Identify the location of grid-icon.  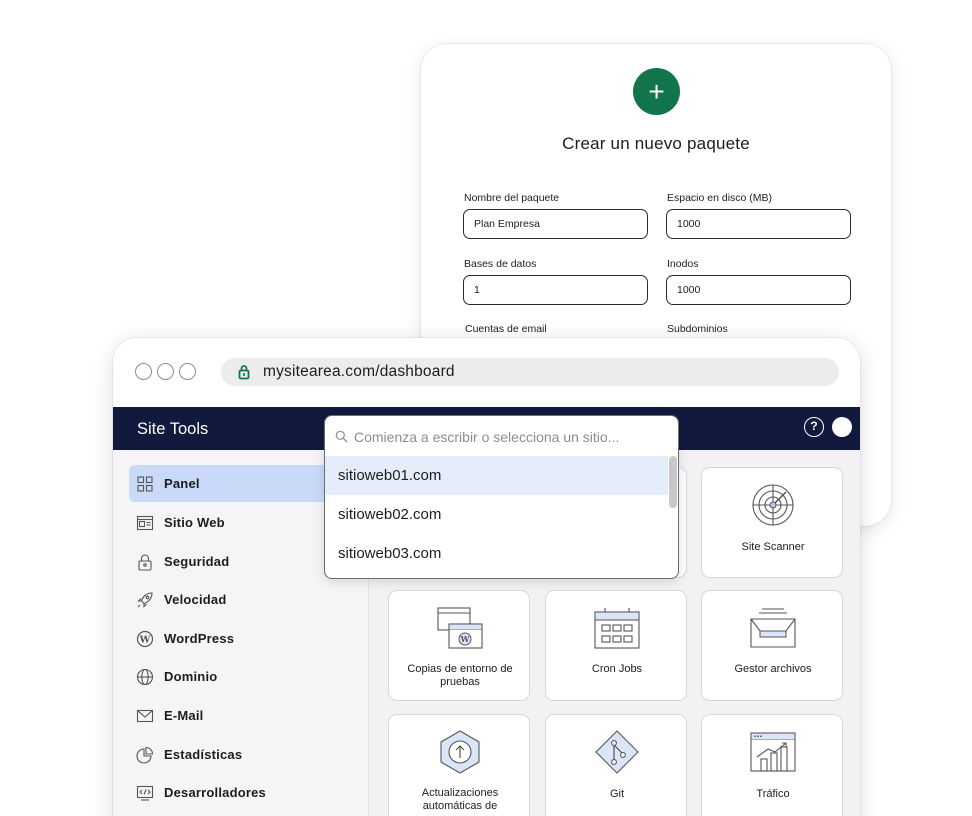
(145, 483).